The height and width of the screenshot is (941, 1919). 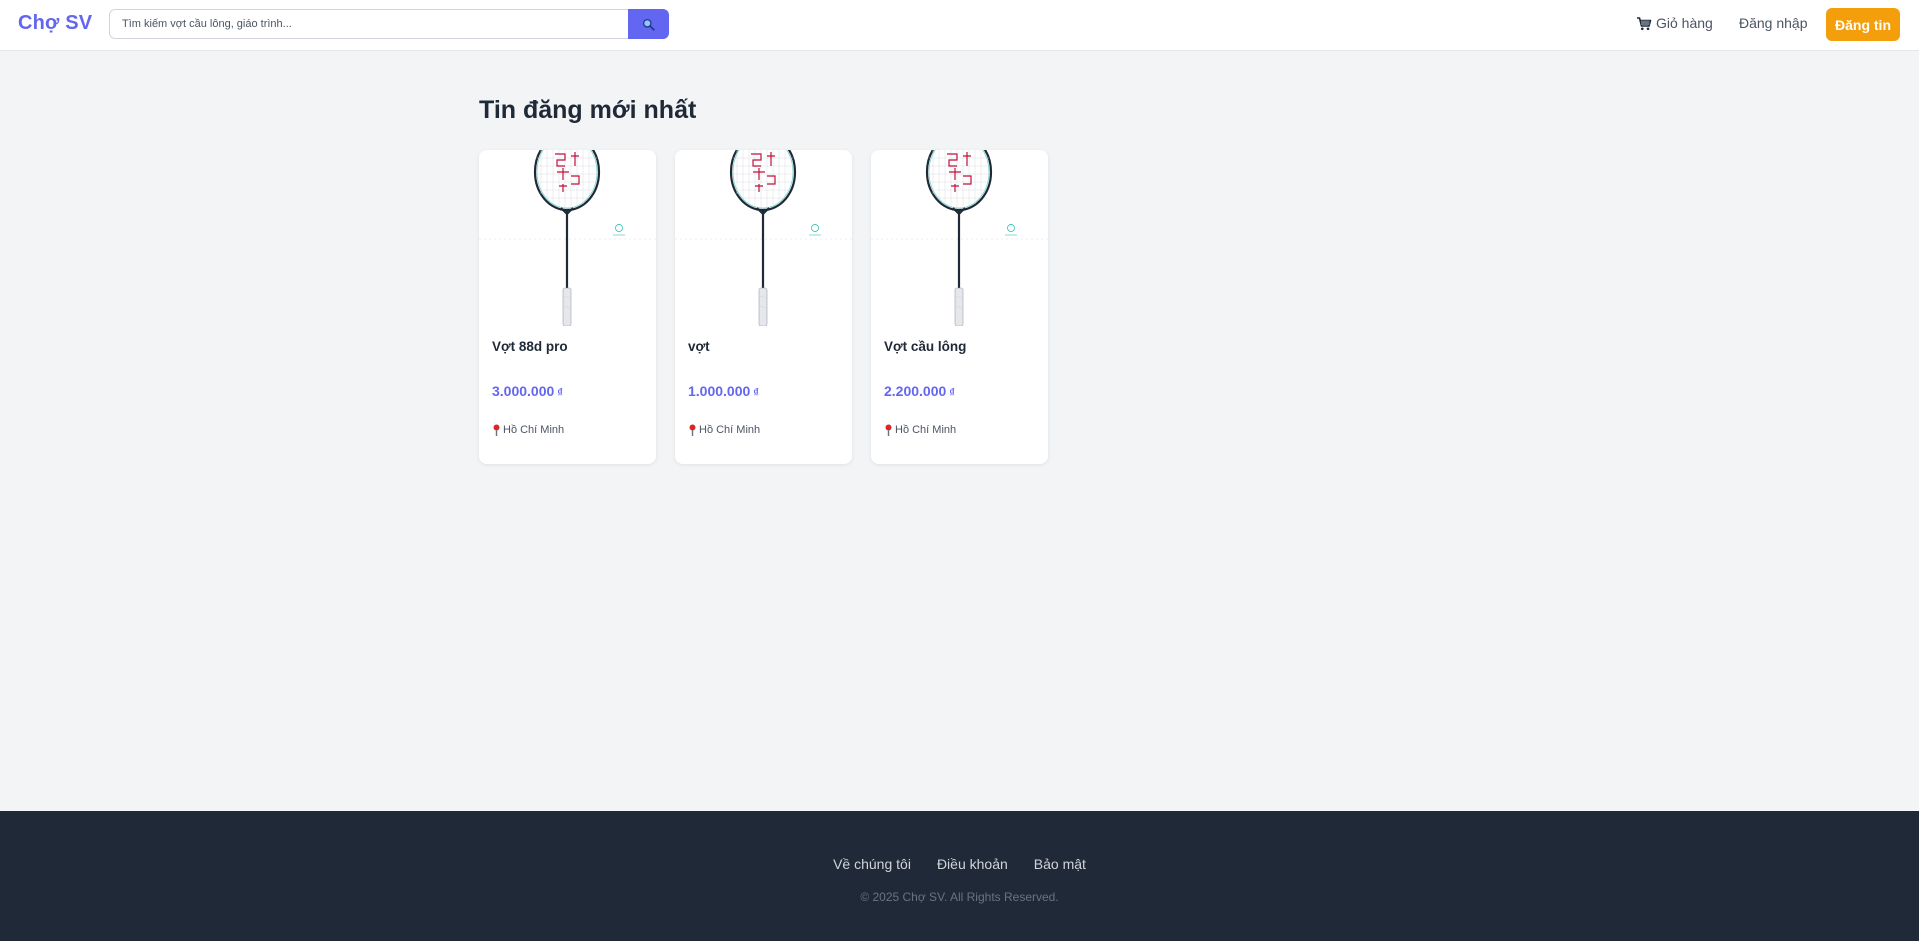 I want to click on section-title: Tin đăng mới nhất, so click(x=588, y=110).